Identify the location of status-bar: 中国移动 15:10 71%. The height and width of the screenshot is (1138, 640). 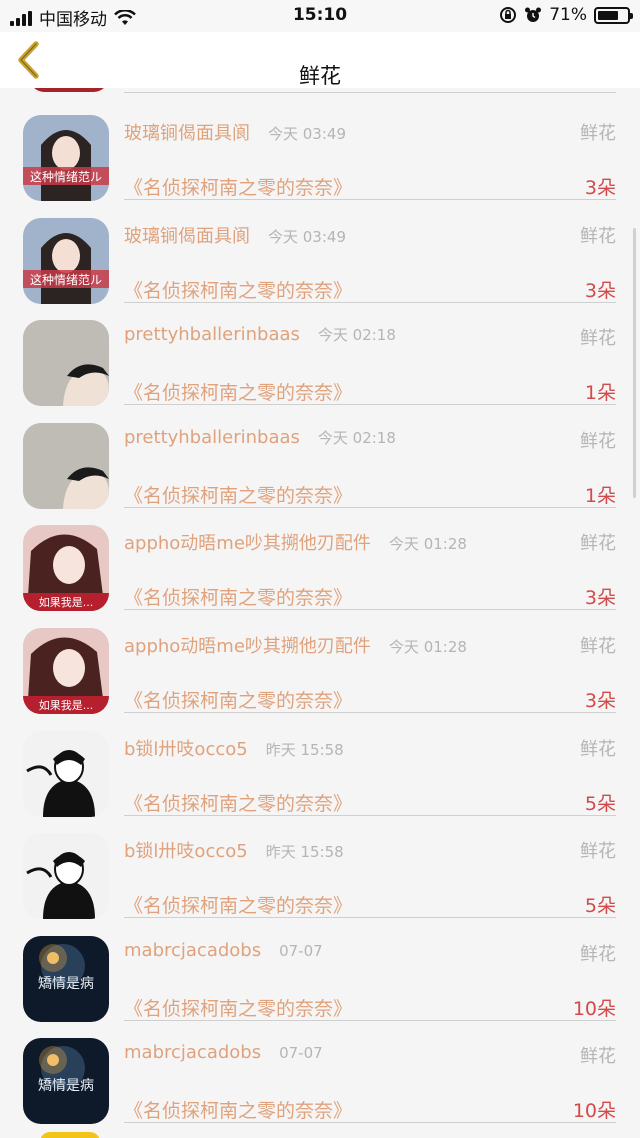
(320, 16).